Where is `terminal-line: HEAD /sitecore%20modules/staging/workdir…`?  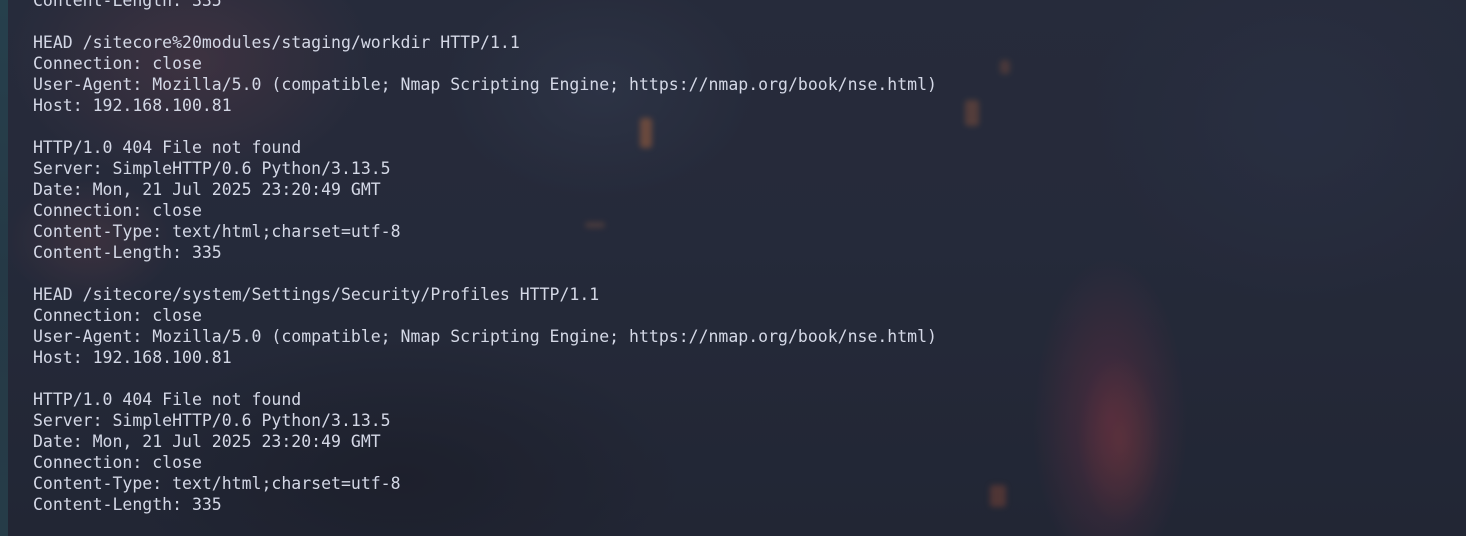
terminal-line: HEAD /sitecore%20modules/staging/workdir… is located at coordinates (276, 42).